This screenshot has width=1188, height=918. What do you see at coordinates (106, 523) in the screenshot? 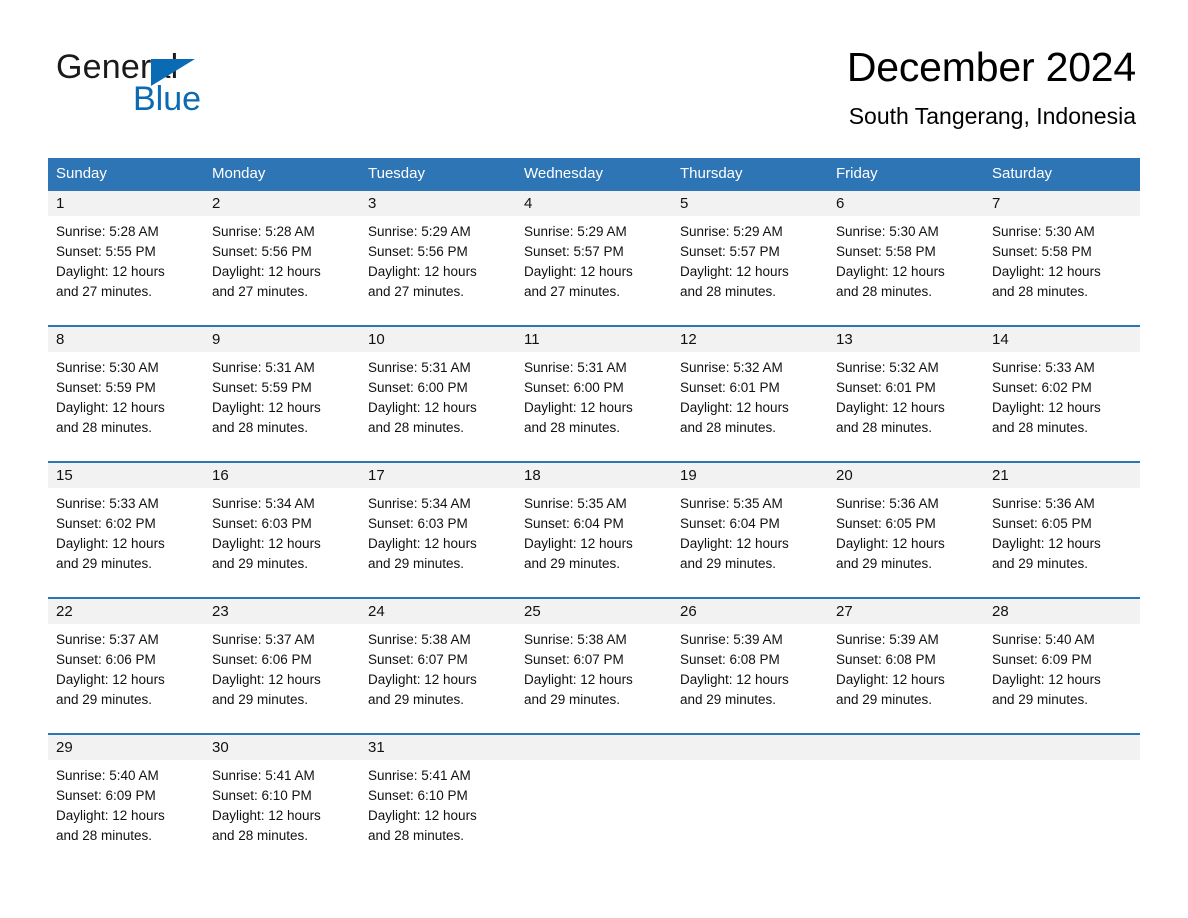
I see `sunset-text: Sunset: 6:02 PM` at bounding box center [106, 523].